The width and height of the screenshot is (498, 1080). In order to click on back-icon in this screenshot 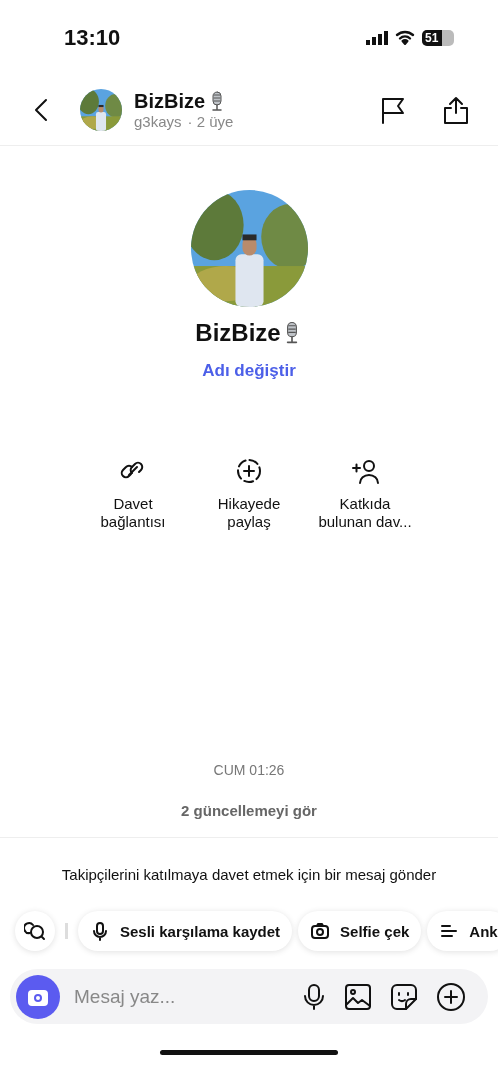, I will do `click(41, 110)`.